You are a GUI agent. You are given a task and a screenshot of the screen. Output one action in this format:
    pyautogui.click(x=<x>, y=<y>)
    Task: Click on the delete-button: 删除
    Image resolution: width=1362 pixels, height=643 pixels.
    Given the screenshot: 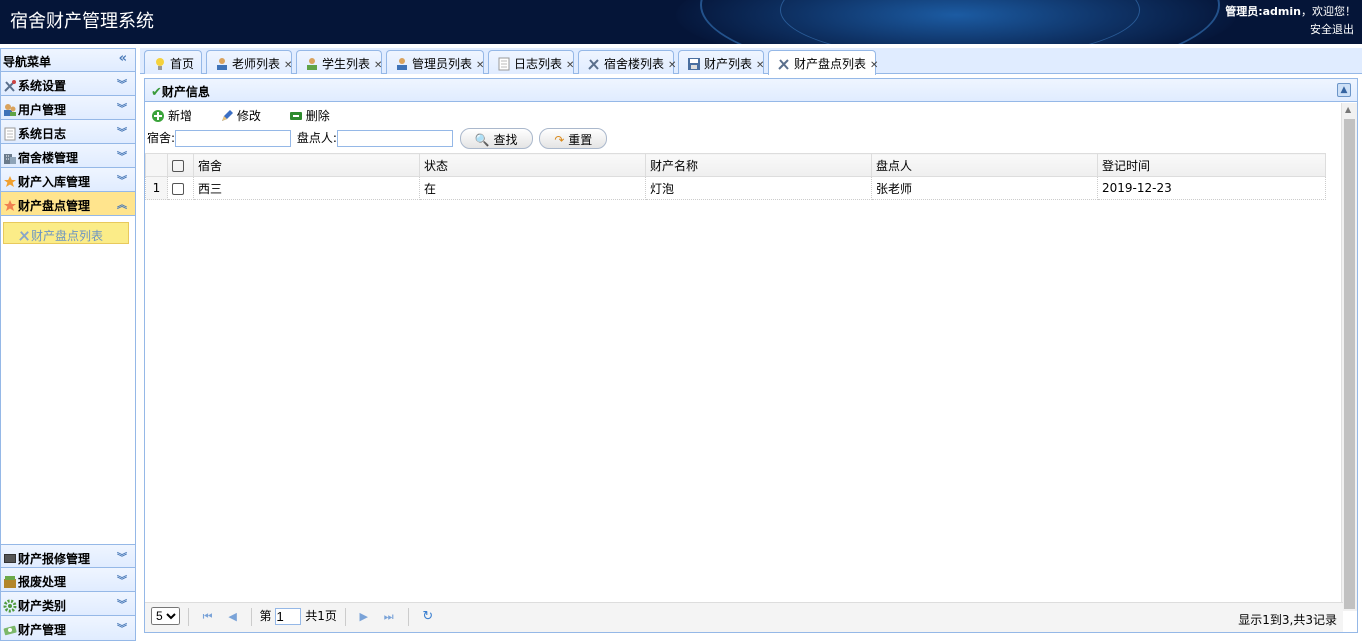 What is the action you would take?
    pyautogui.click(x=315, y=116)
    